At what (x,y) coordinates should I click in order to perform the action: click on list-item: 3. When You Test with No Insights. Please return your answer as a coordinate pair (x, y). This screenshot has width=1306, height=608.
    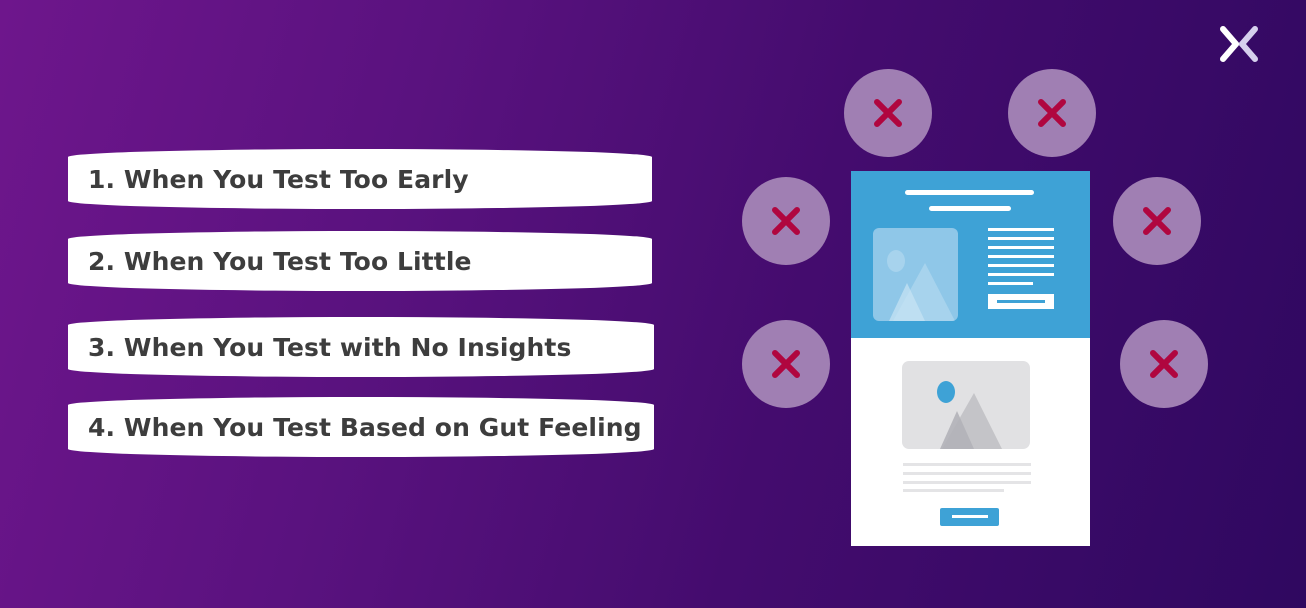
    Looking at the image, I should click on (361, 347).